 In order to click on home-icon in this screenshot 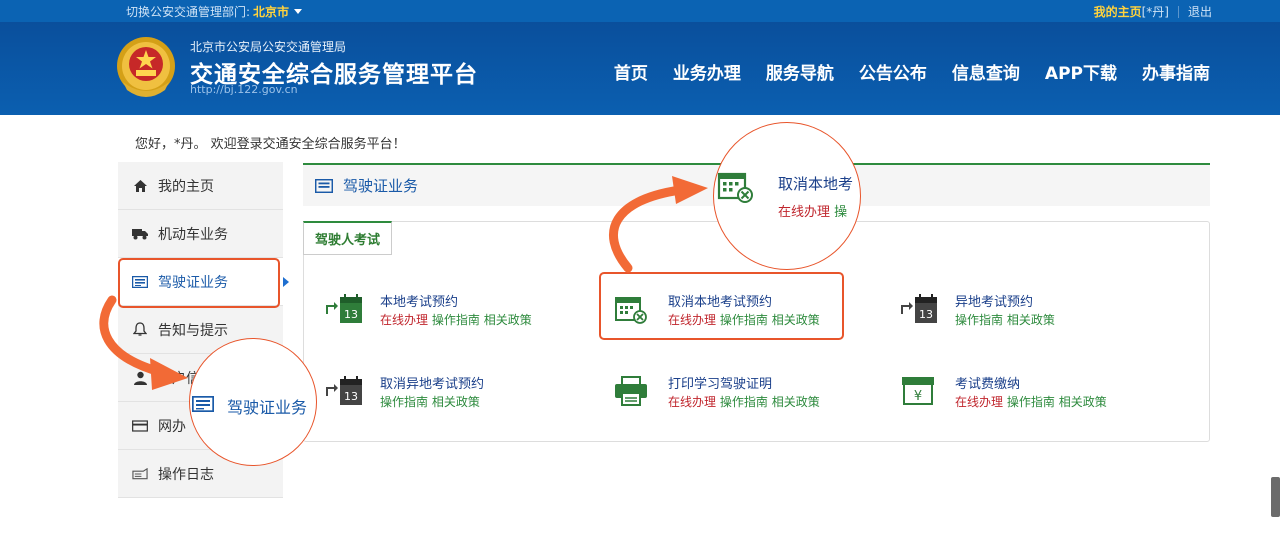, I will do `click(140, 186)`.